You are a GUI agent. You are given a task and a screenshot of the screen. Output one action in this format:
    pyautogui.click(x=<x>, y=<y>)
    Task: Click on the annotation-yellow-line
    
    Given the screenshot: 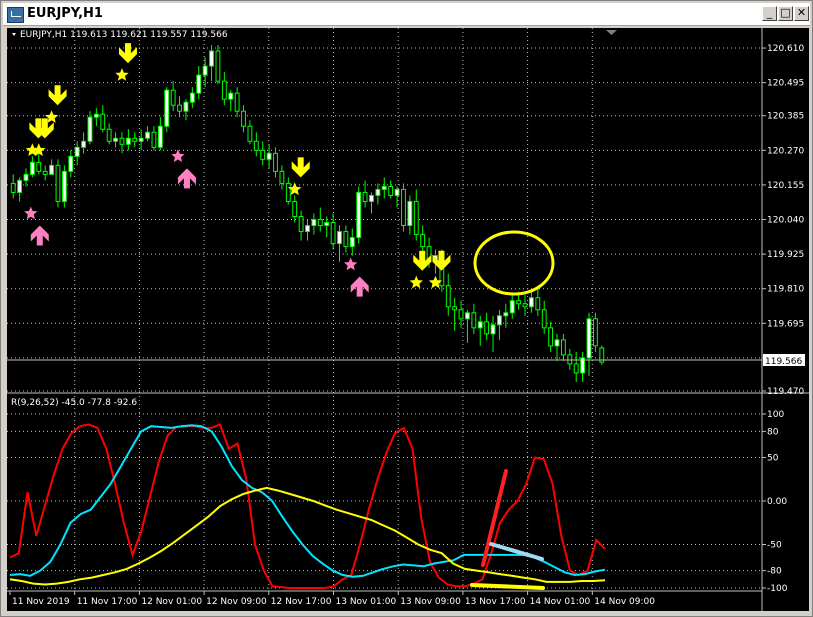 What is the action you would take?
    pyautogui.click(x=507, y=586)
    